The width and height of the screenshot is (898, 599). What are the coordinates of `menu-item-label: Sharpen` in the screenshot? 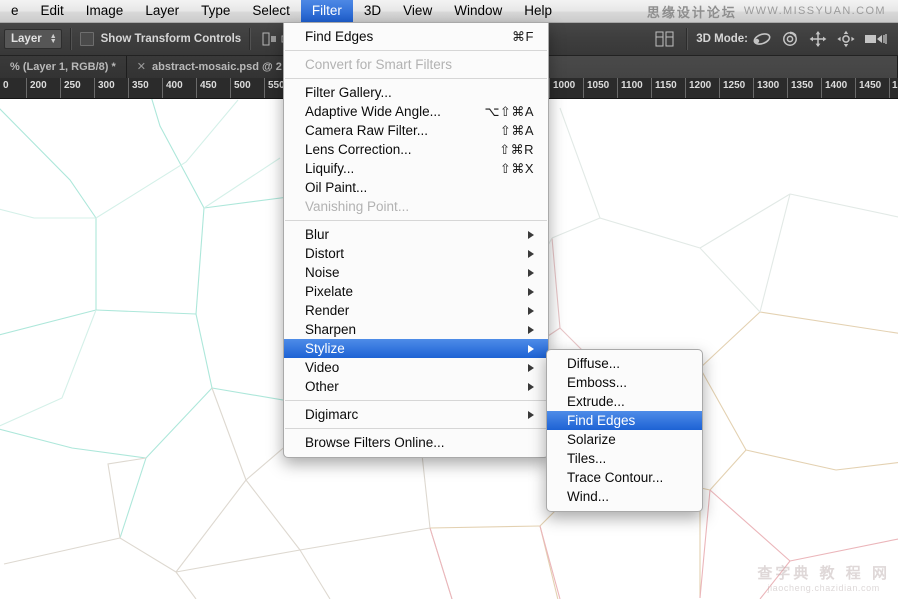 It's located at (331, 329).